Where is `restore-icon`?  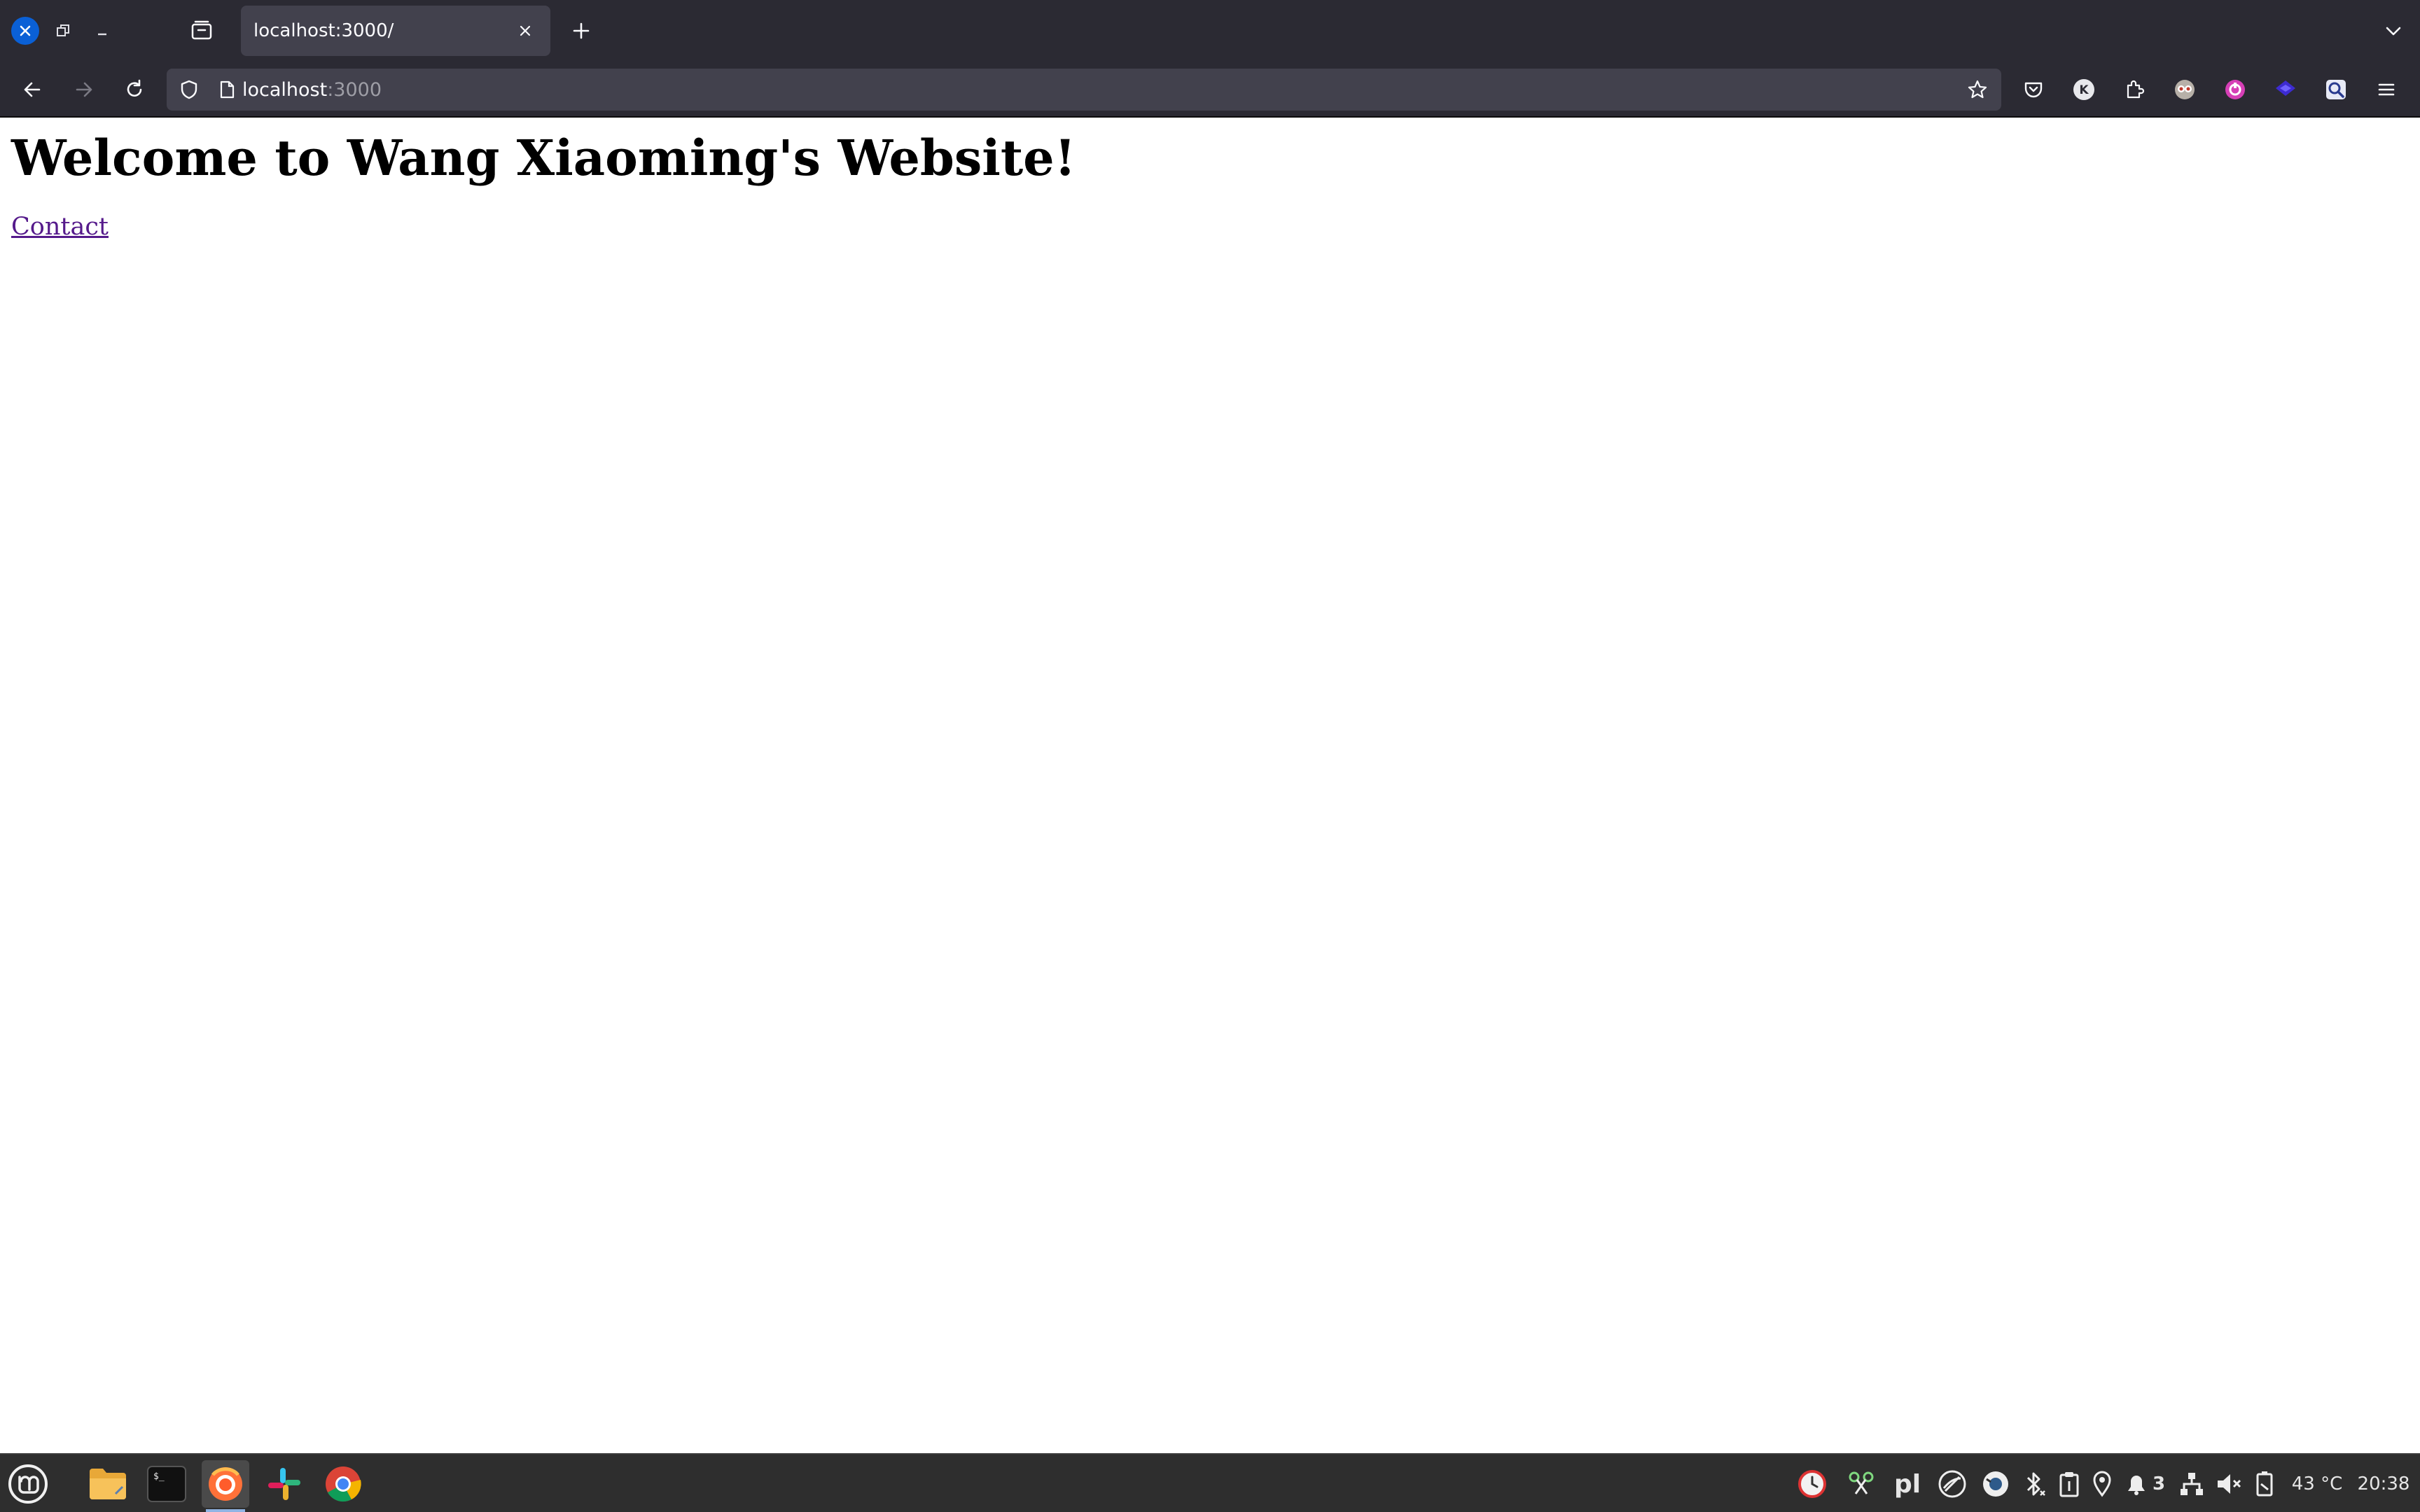
restore-icon is located at coordinates (63, 30).